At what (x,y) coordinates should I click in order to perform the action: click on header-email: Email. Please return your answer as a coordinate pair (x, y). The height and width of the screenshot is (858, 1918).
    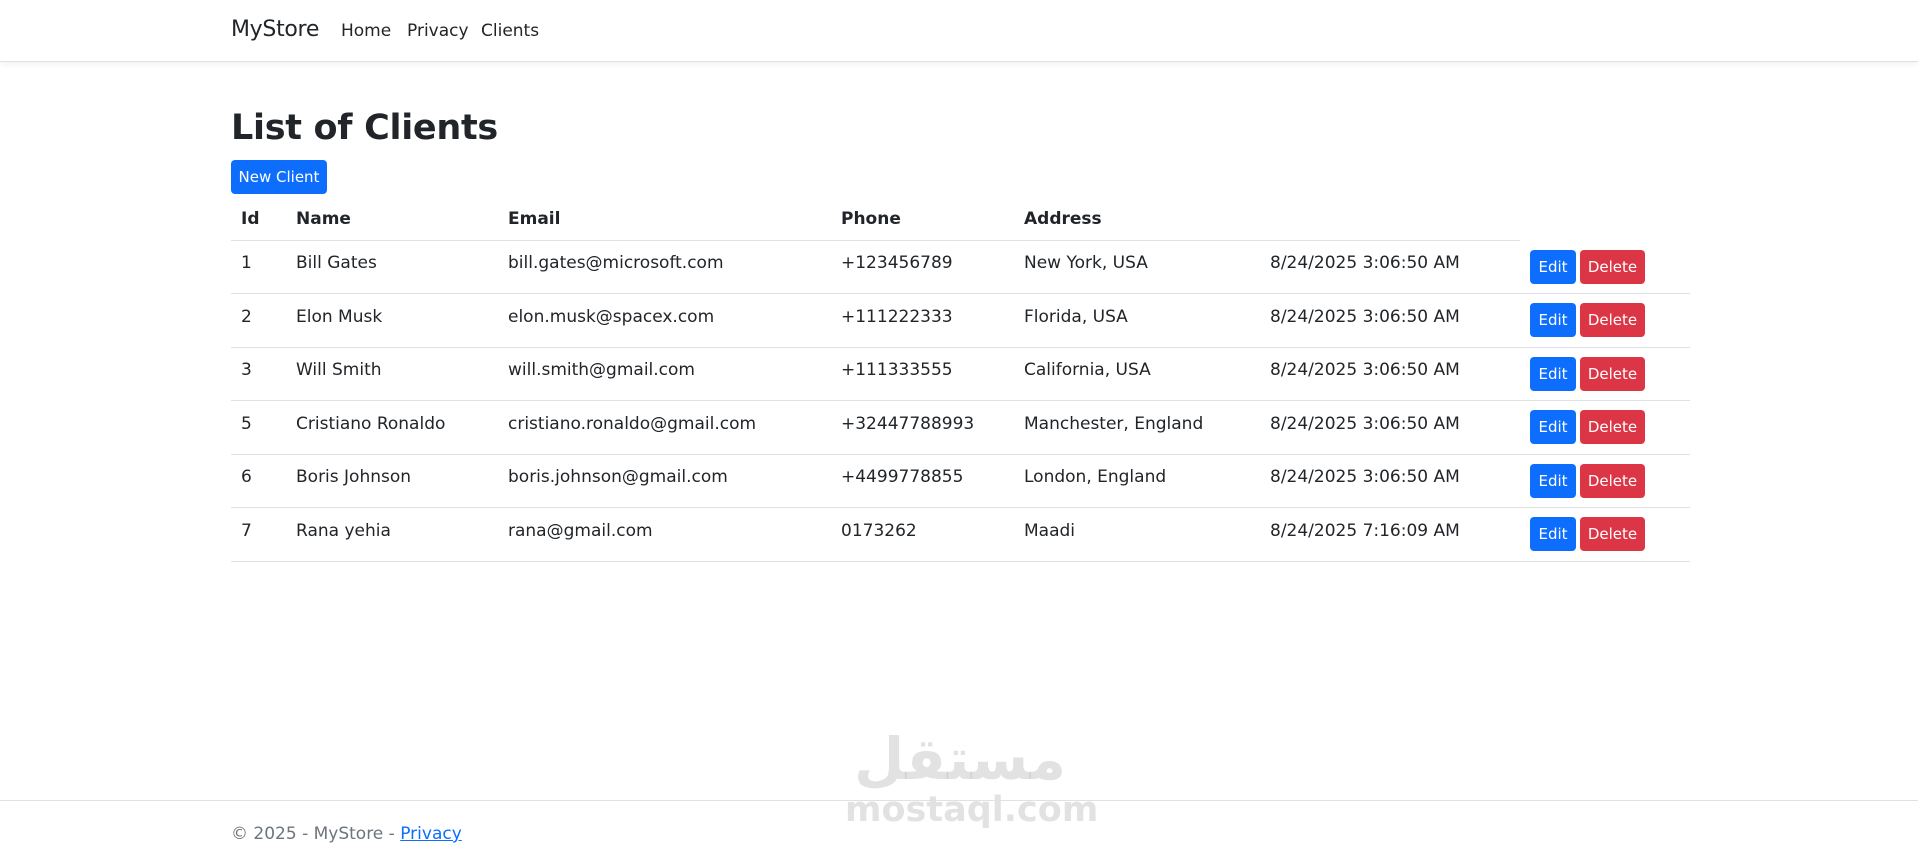
    Looking at the image, I should click on (664, 219).